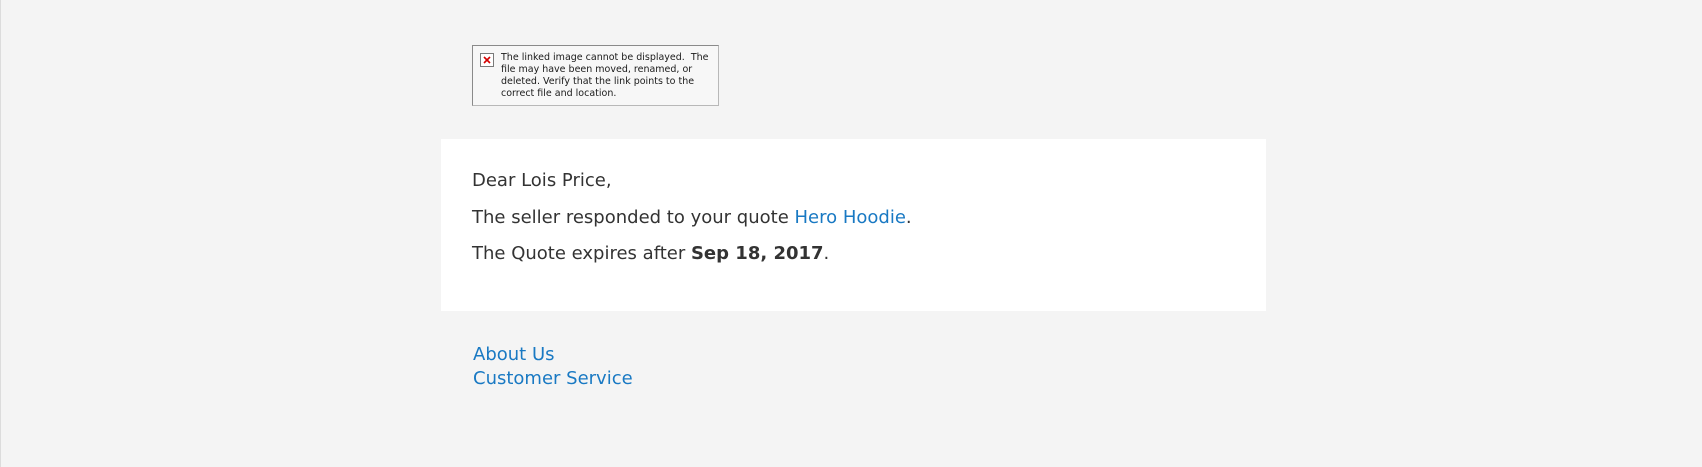 This screenshot has height=467, width=1702. Describe the element at coordinates (908, 217) in the screenshot. I see `response-suffix-text: .` at that location.